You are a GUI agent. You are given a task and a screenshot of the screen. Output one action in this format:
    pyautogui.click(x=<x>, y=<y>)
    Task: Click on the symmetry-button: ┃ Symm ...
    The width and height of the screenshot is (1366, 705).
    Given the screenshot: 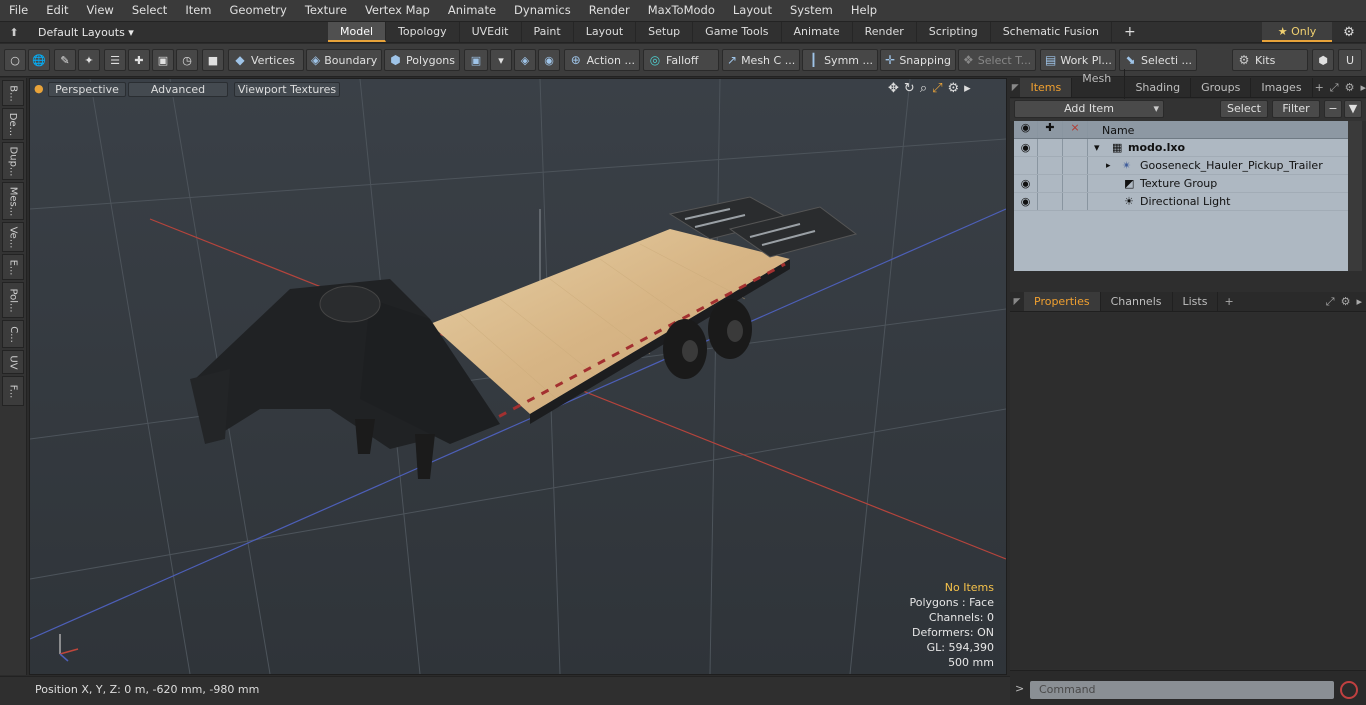 What is the action you would take?
    pyautogui.click(x=840, y=60)
    